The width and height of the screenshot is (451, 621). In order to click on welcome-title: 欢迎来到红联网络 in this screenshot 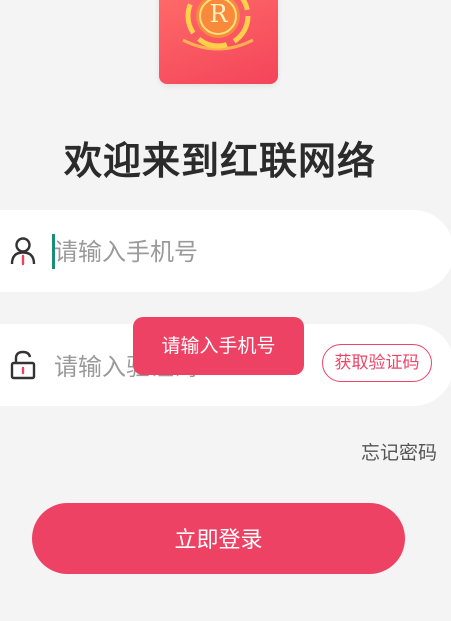, I will do `click(219, 161)`.